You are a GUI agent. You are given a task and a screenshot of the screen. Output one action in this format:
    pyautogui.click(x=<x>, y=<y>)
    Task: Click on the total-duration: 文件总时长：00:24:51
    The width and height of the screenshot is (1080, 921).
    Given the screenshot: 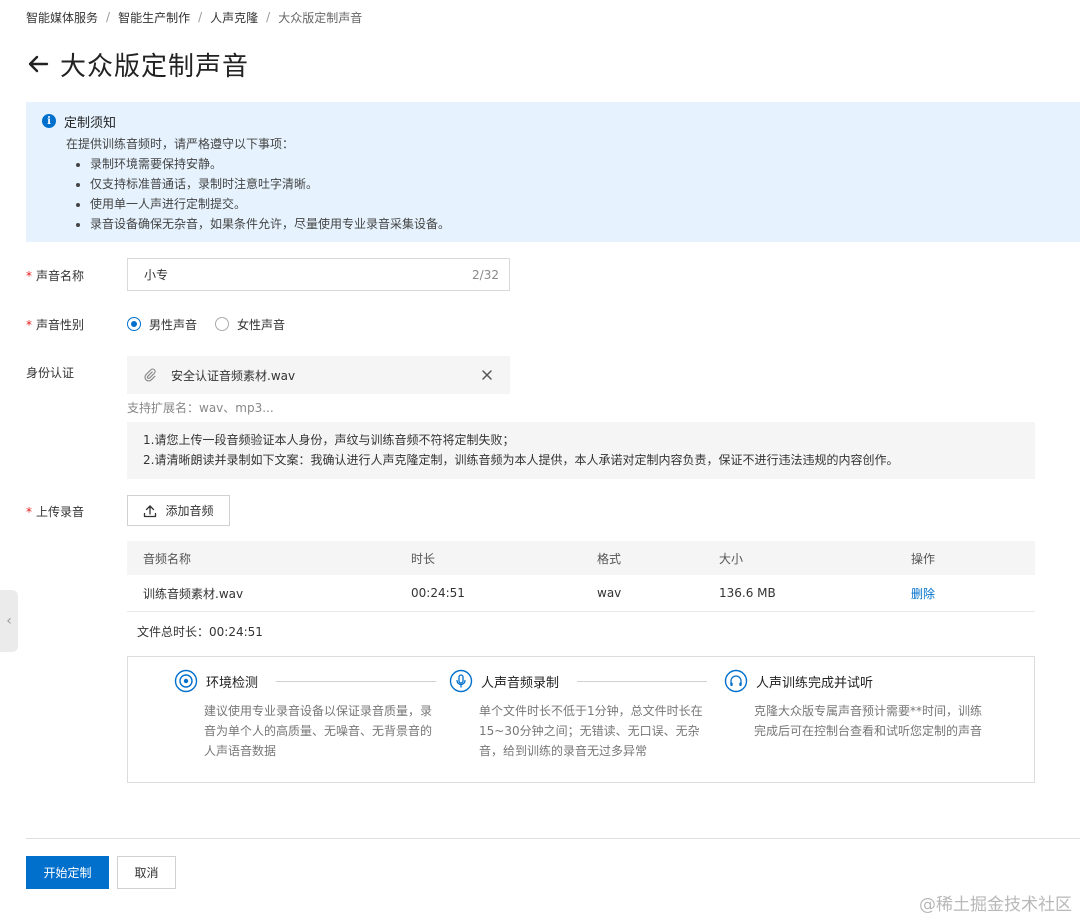 What is the action you would take?
    pyautogui.click(x=200, y=632)
    